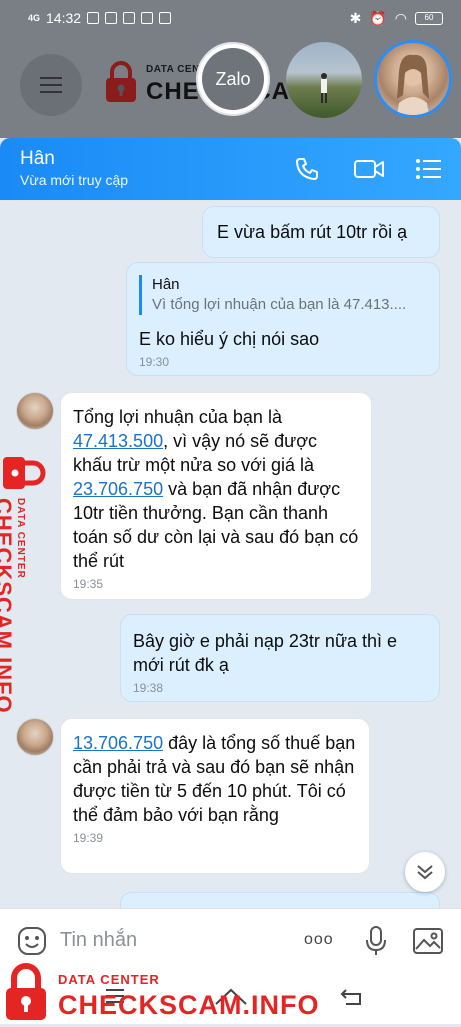 The height and width of the screenshot is (1027, 461). Describe the element at coordinates (307, 169) in the screenshot. I see `phone-icon` at that location.